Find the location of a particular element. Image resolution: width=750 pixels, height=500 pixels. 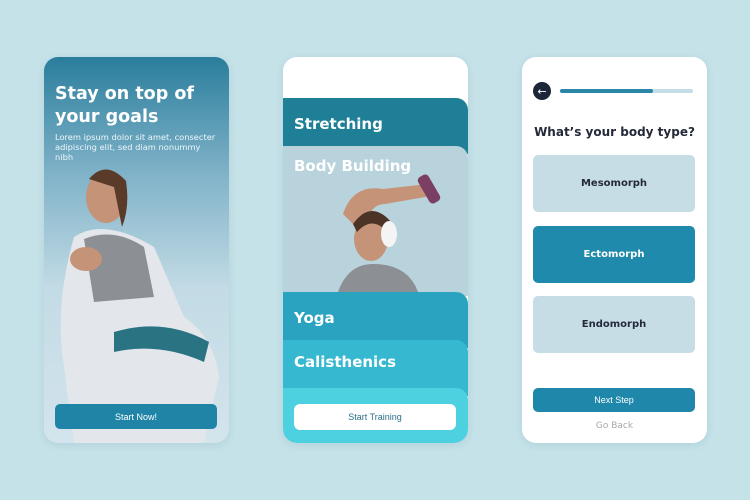

next-step-button: Next Step is located at coordinates (614, 400).